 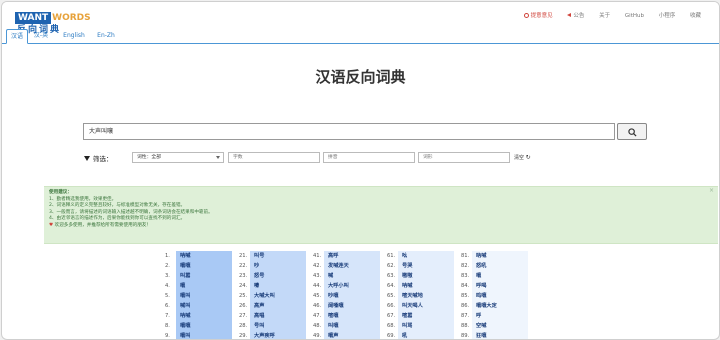 What do you see at coordinates (278, 306) in the screenshot?
I see `result-word: 高声` at bounding box center [278, 306].